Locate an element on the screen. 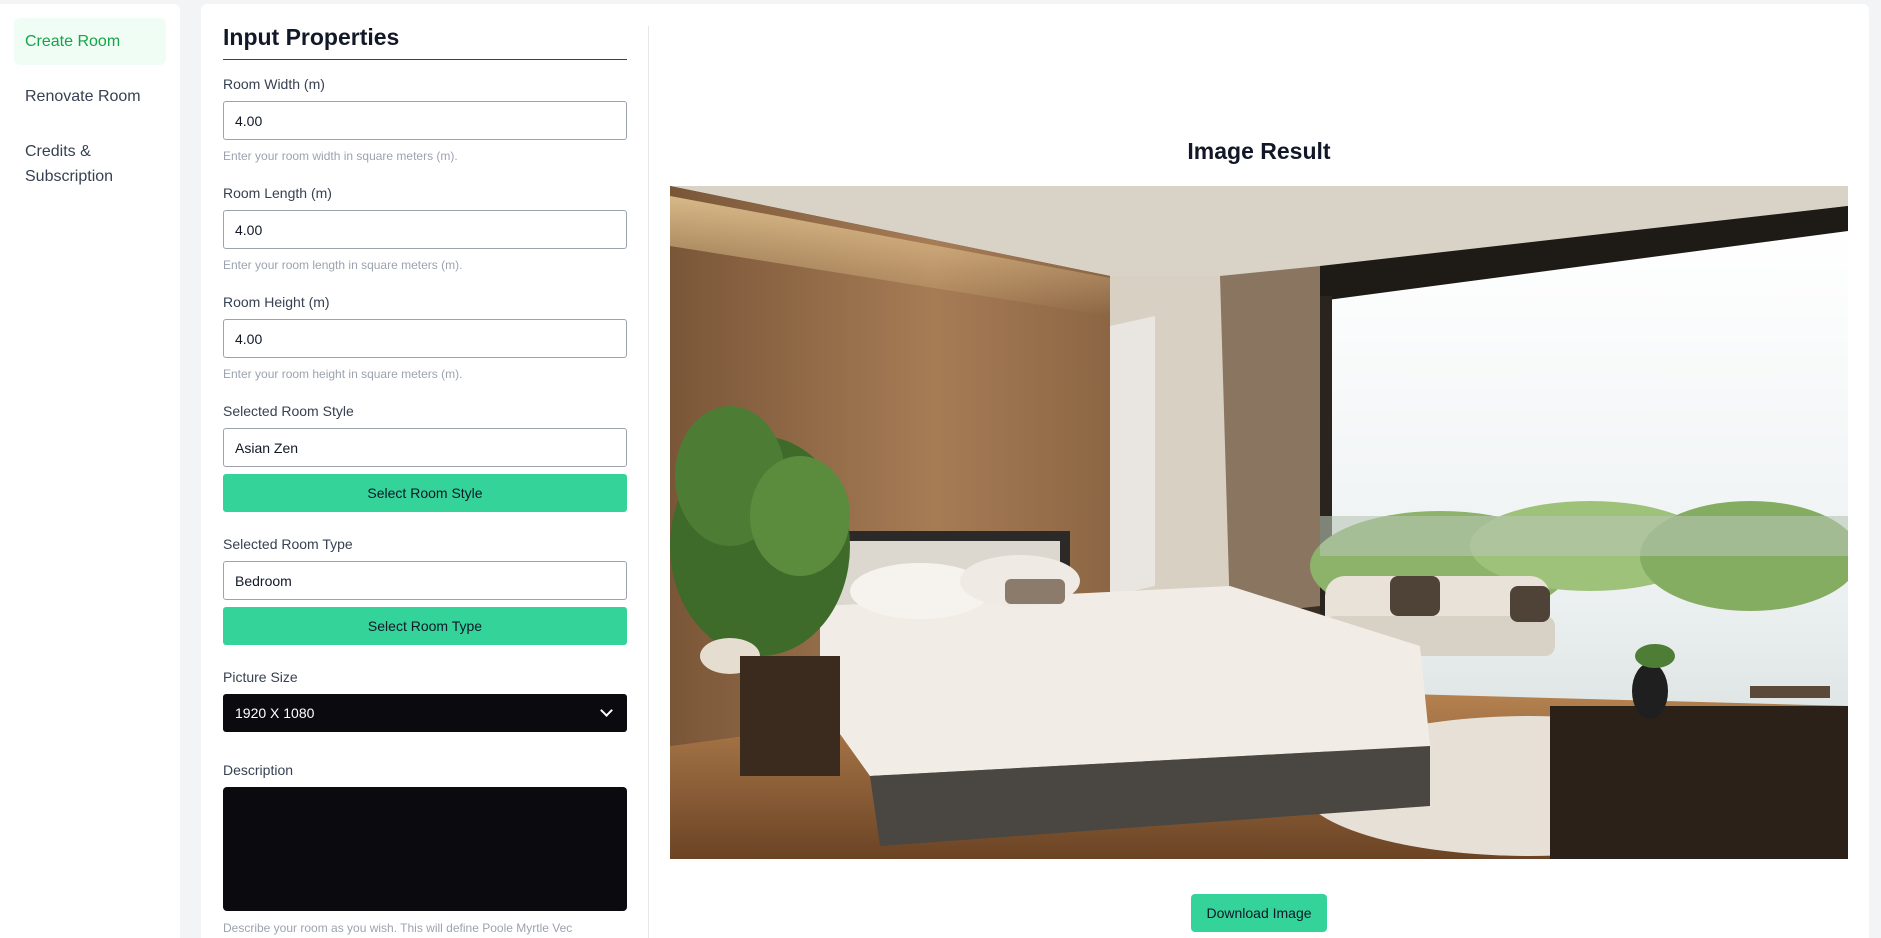 This screenshot has width=1881, height=938. chevron-down-icon is located at coordinates (606, 710).